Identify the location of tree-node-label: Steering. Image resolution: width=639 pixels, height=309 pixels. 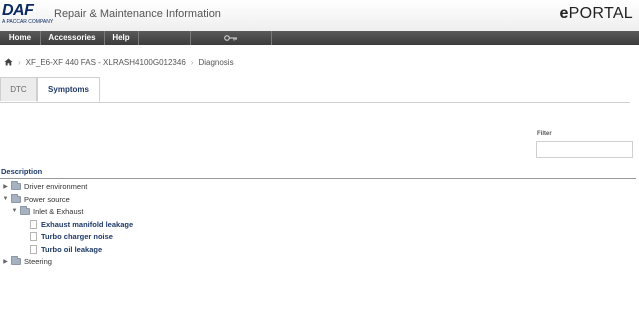
(38, 261).